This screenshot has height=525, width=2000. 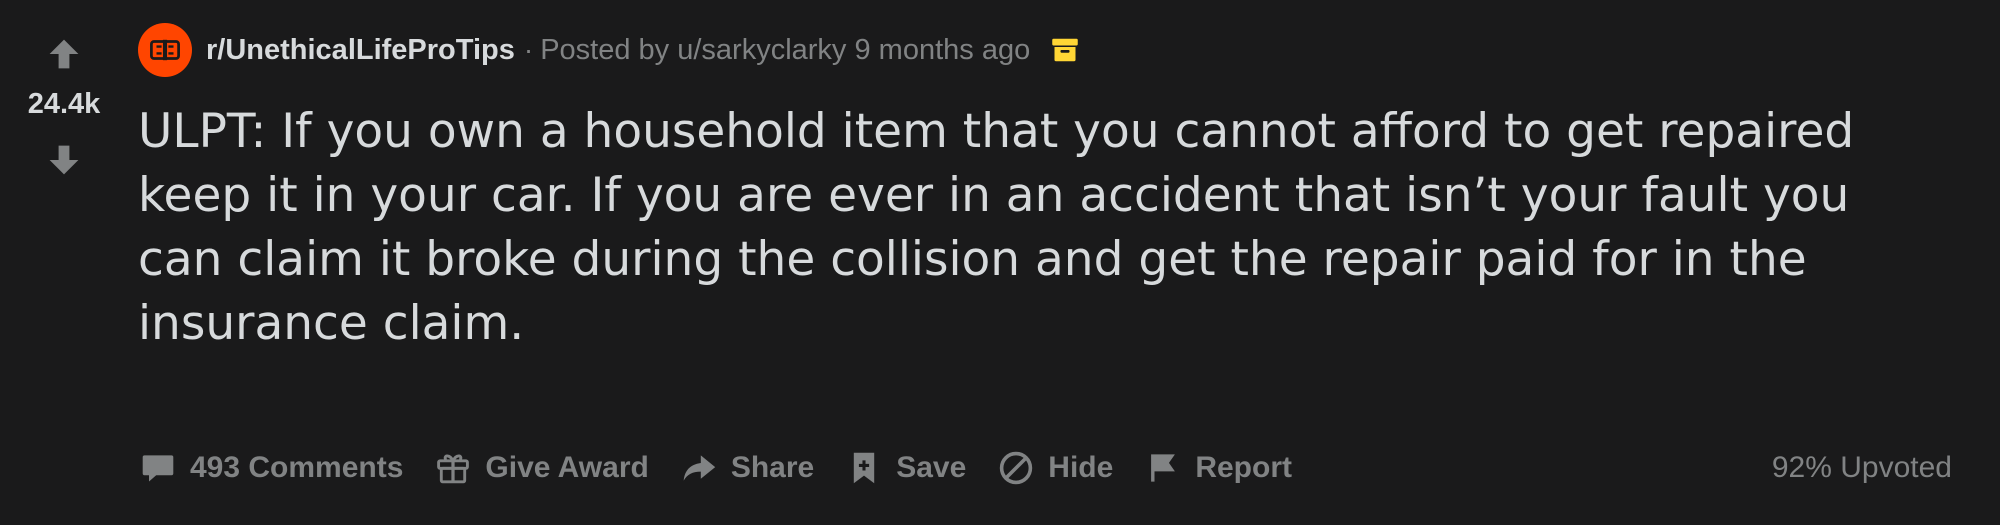 I want to click on share-button: Share, so click(x=746, y=468).